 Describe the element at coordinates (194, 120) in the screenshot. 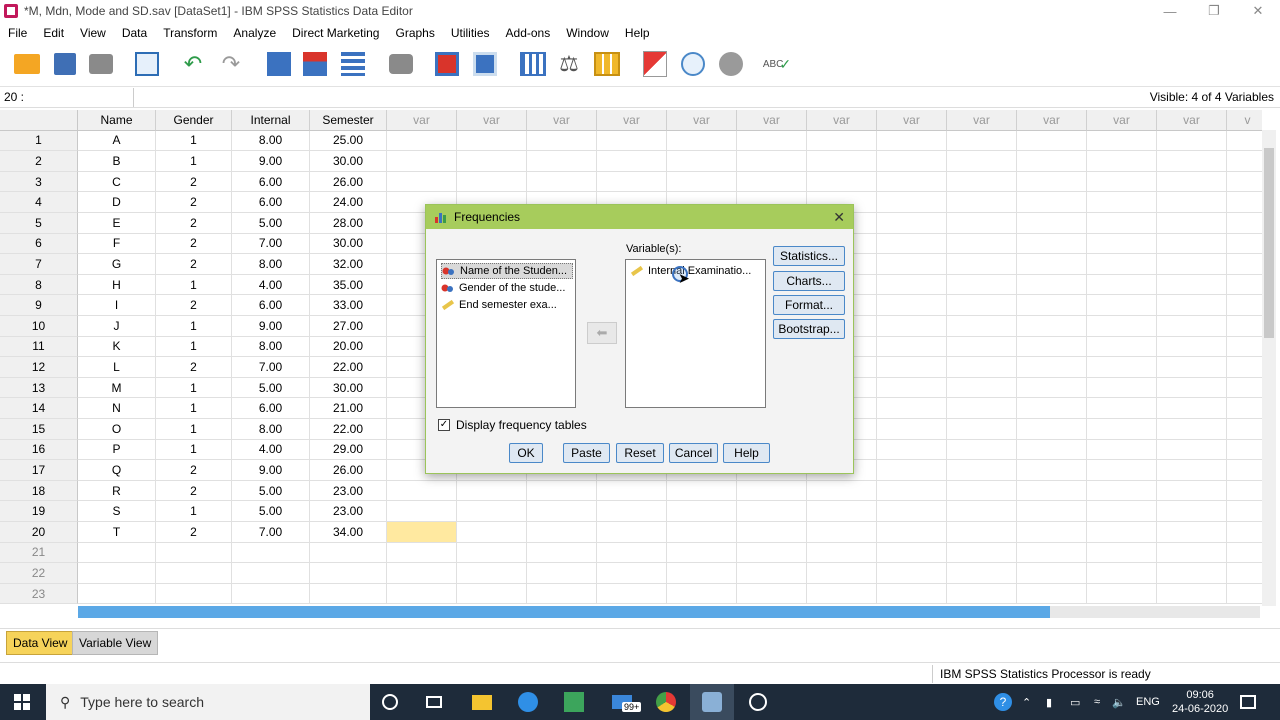

I see `column-header: Gender` at that location.